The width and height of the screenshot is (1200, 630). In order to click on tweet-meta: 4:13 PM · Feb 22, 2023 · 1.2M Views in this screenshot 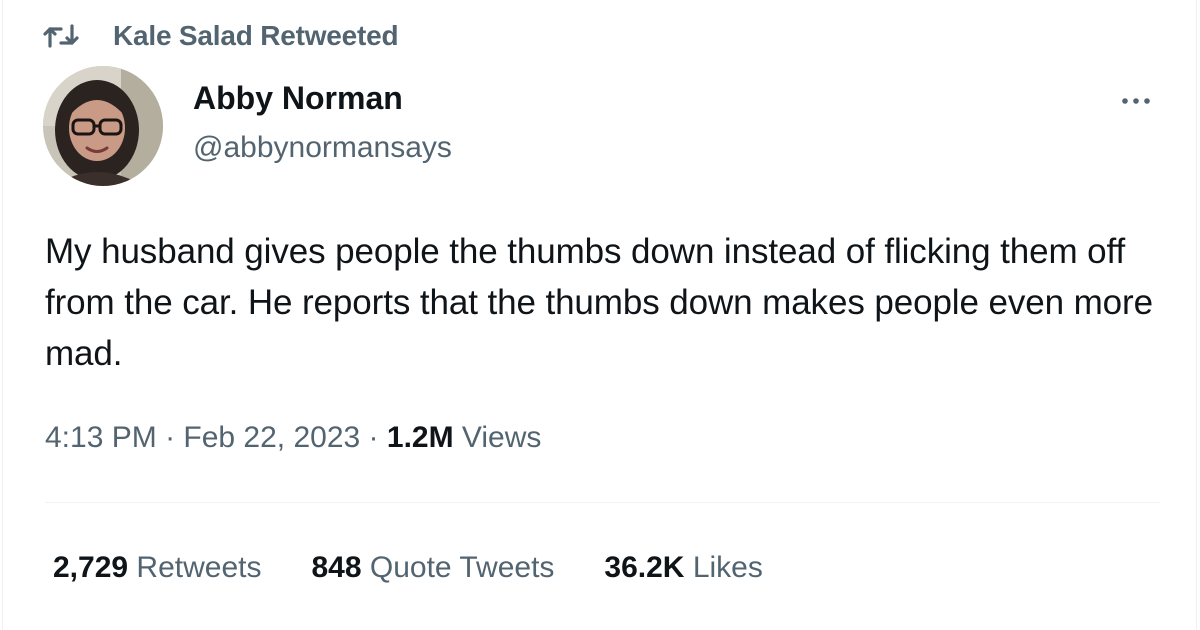, I will do `click(293, 438)`.